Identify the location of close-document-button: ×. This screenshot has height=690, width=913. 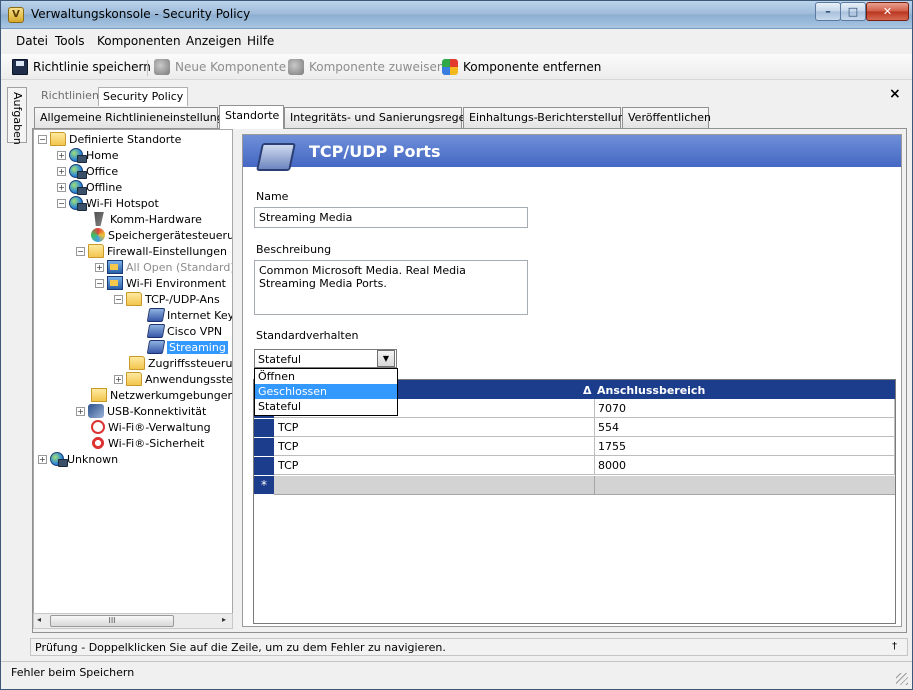
(895, 94).